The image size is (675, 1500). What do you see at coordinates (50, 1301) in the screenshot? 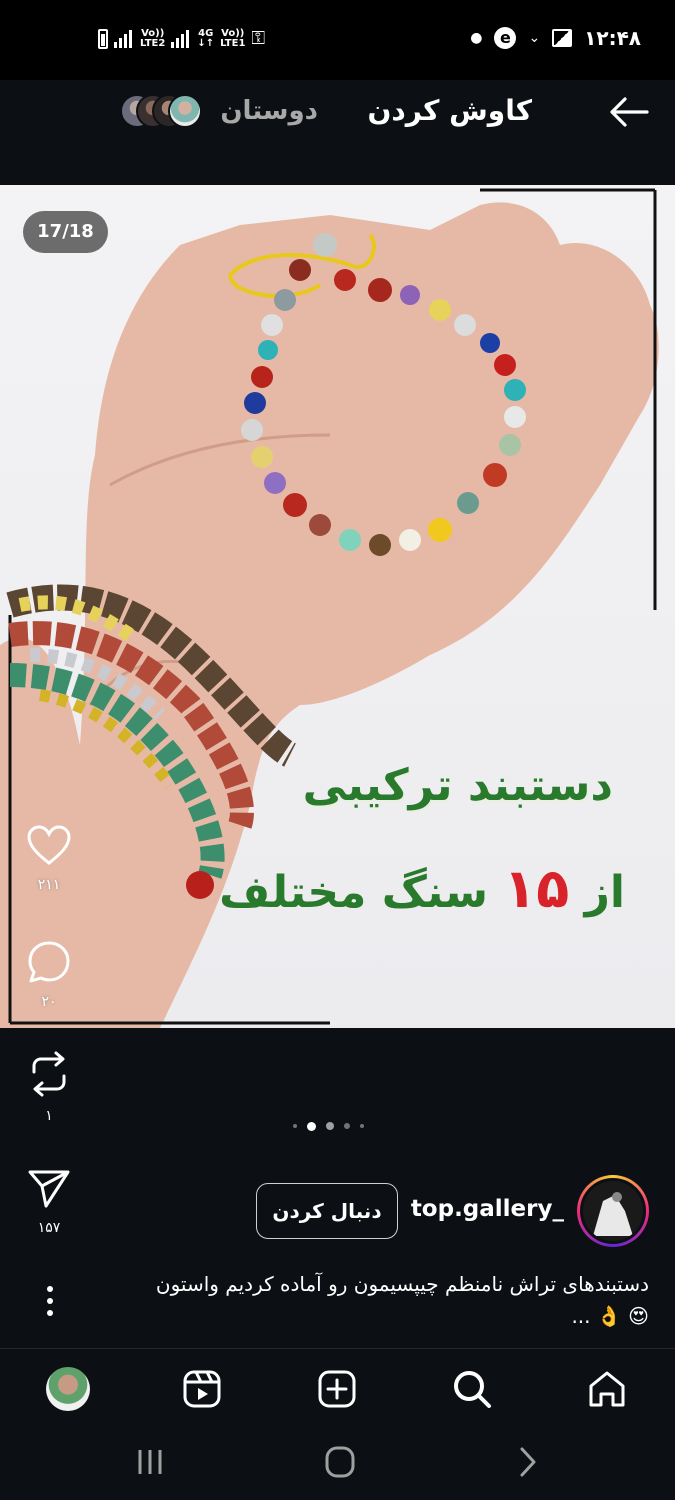
I see `more-options-icon` at bounding box center [50, 1301].